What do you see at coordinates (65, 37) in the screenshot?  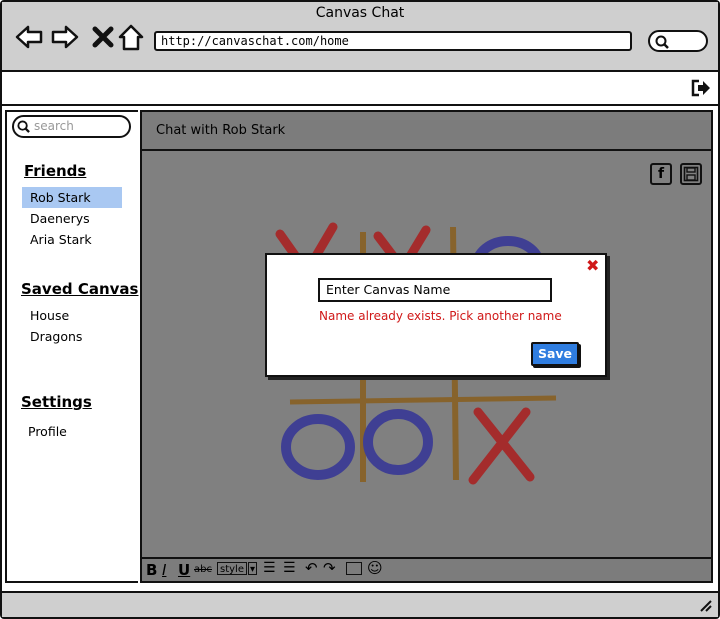 I see `forward-arrow-icon` at bounding box center [65, 37].